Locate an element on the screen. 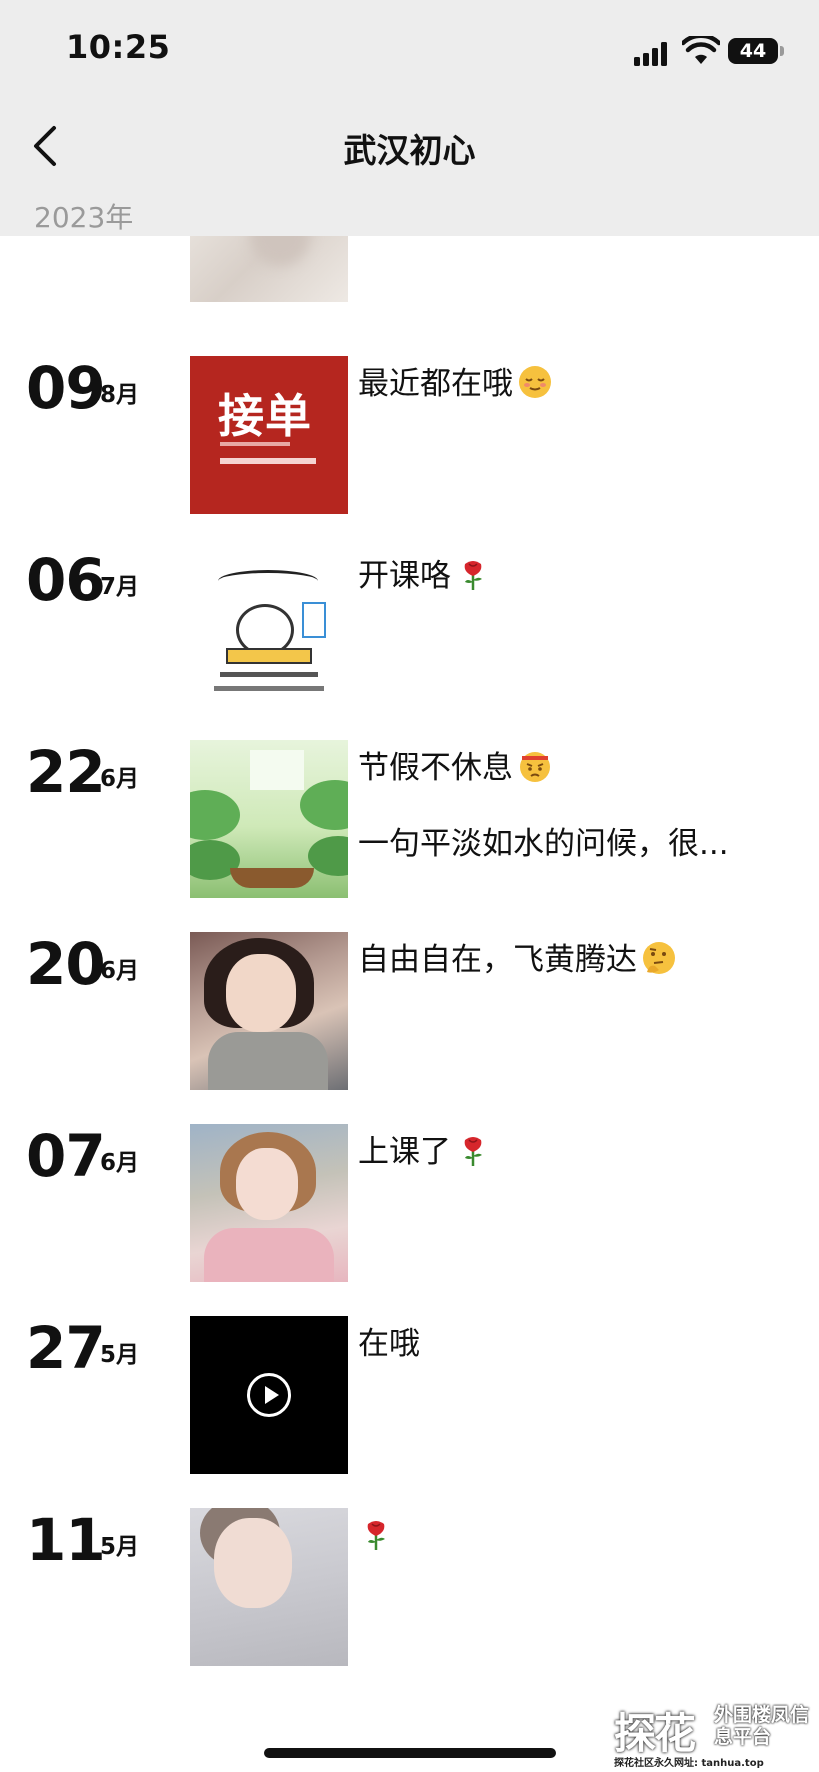  page-title: 武汉初心 is located at coordinates (409, 150).